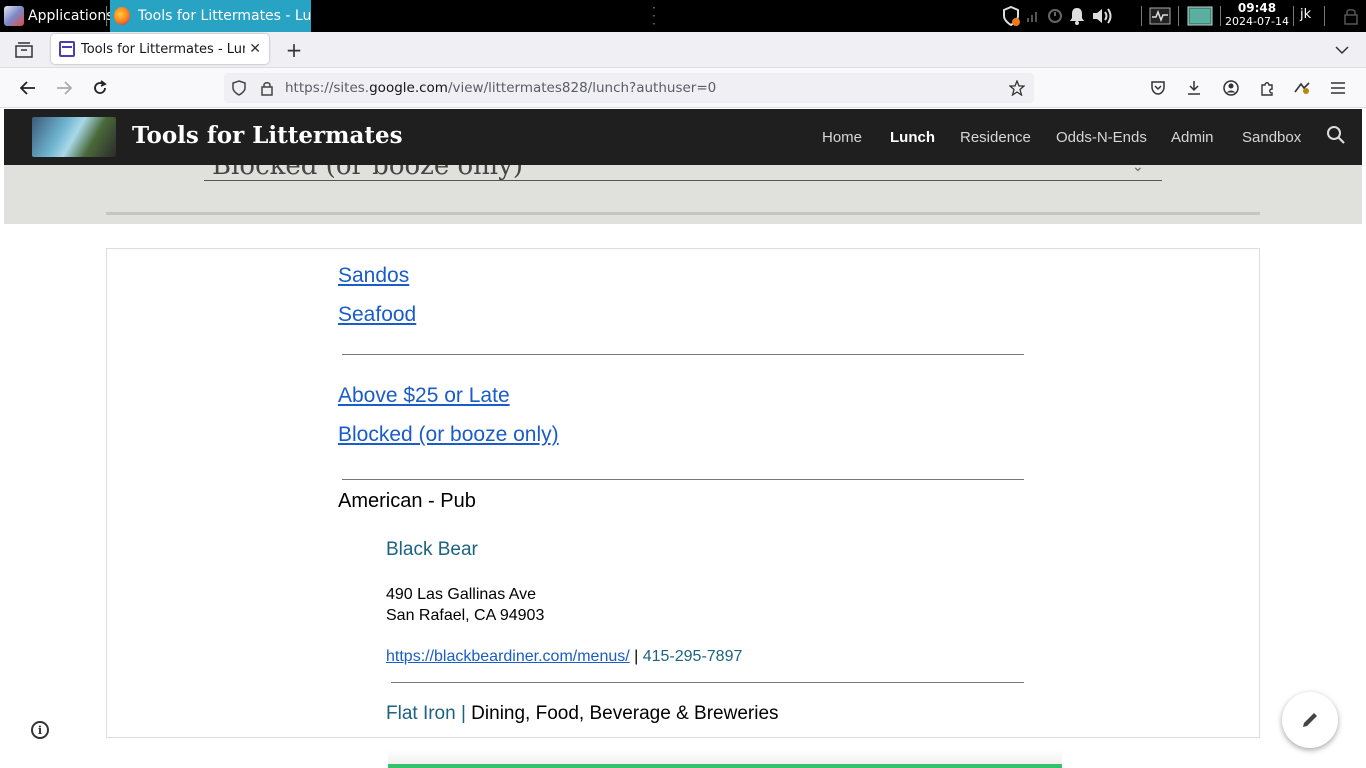 The height and width of the screenshot is (768, 1366). I want to click on info-icon: i, so click(40, 730).